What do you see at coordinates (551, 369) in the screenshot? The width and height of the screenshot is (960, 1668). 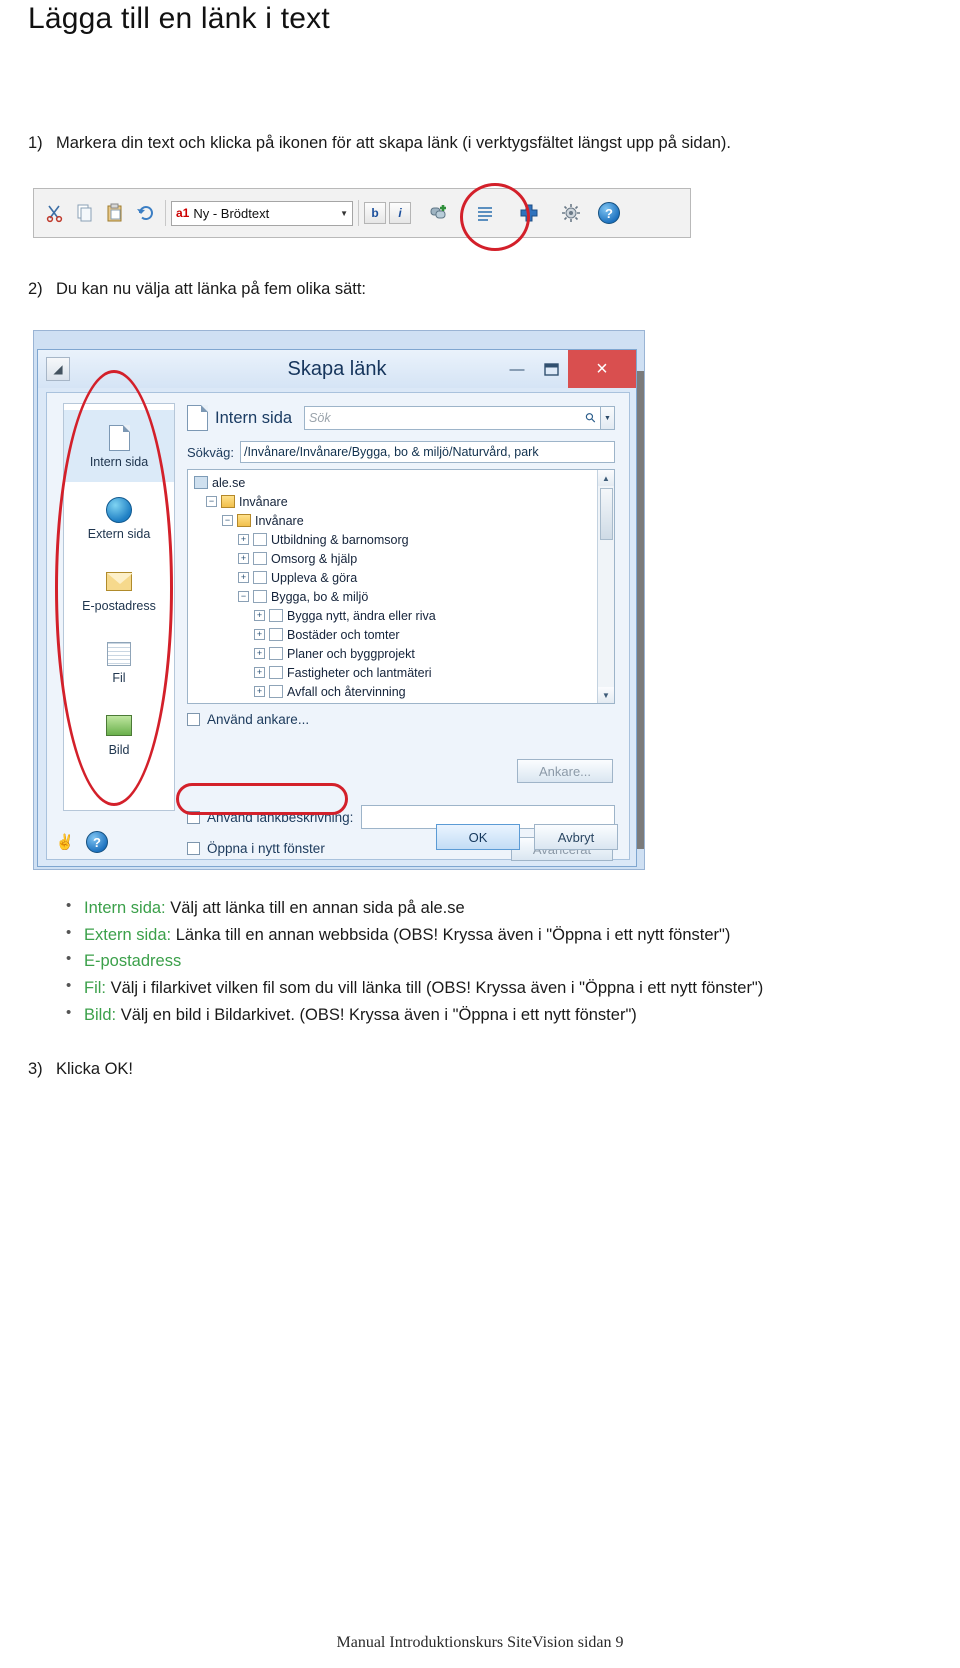 I see `maximize-button` at bounding box center [551, 369].